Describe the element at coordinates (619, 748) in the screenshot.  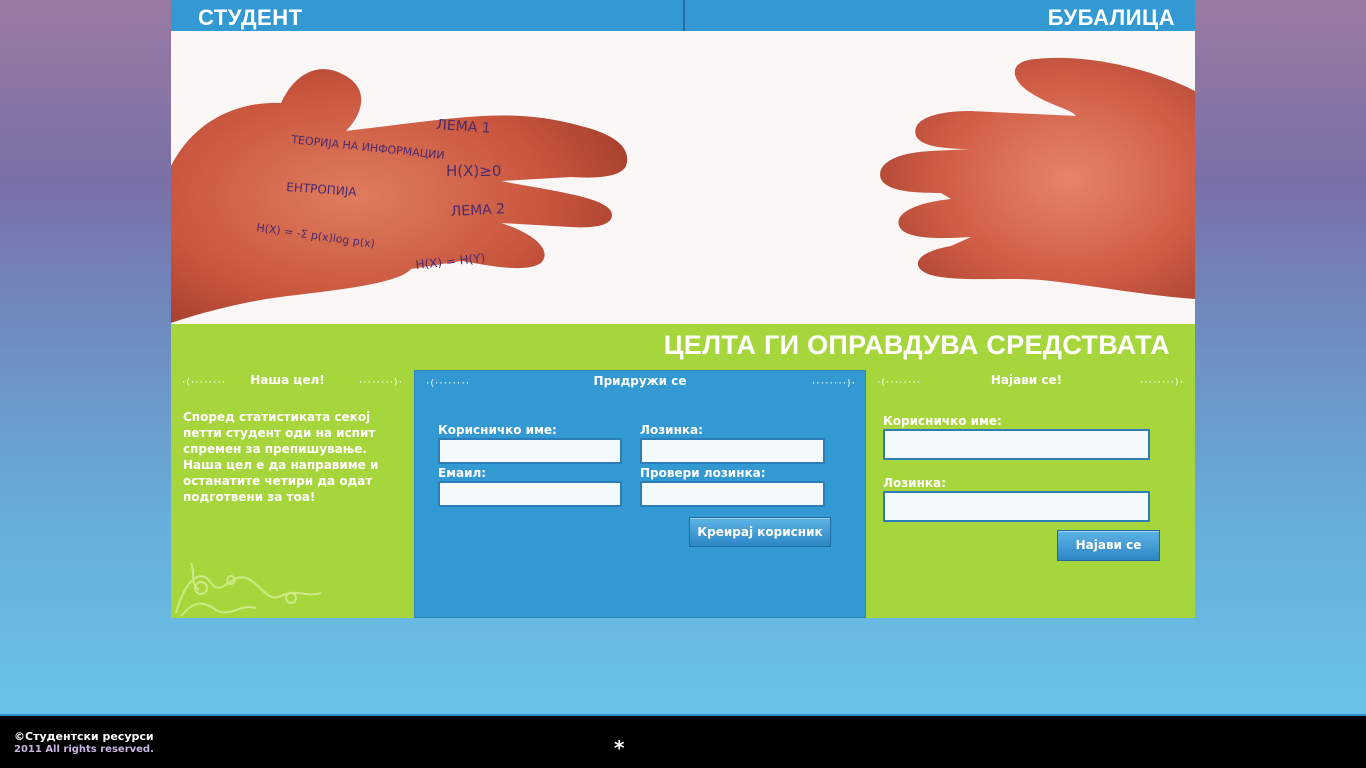
I see `star-icon: *` at that location.